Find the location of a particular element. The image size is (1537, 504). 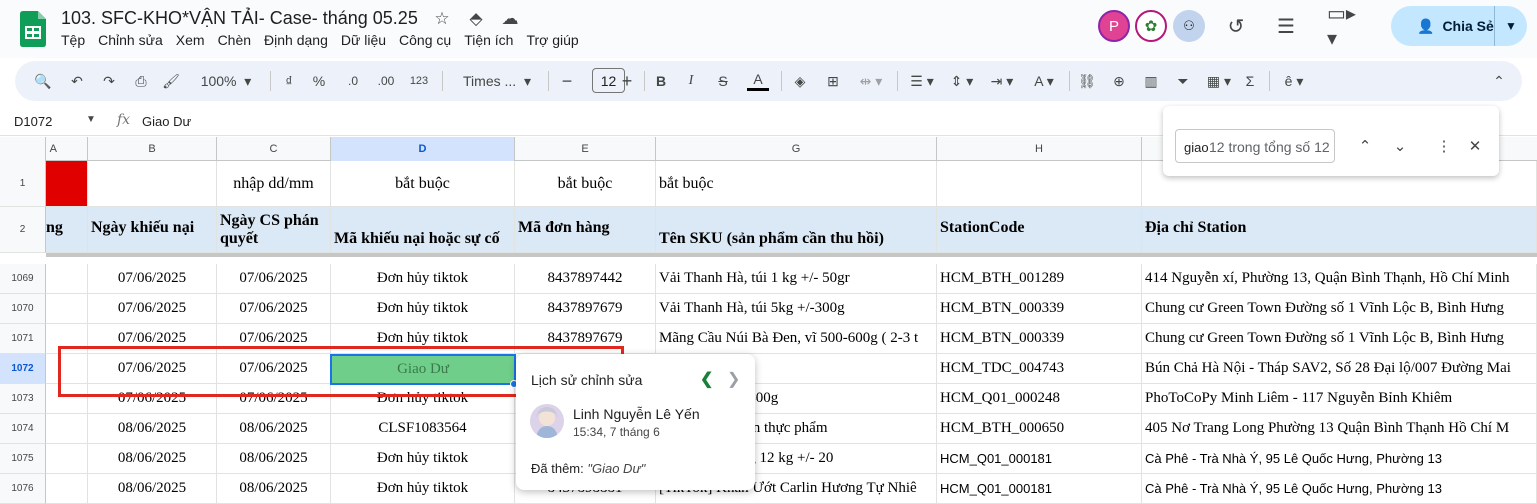

menu-data: Dữ liệu is located at coordinates (363, 40).